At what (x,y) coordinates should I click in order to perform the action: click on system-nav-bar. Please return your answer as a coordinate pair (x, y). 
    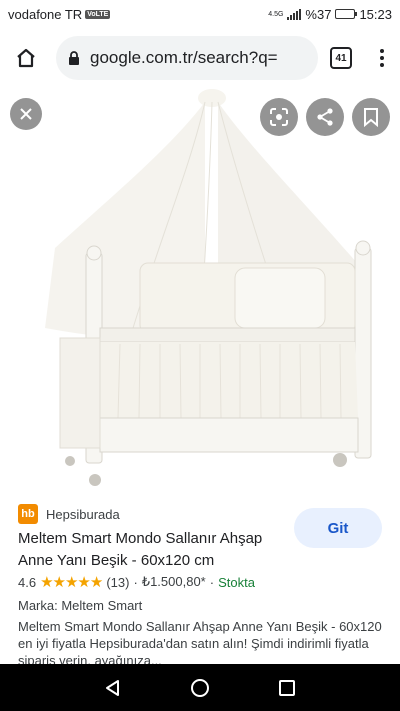
    Looking at the image, I should click on (200, 687).